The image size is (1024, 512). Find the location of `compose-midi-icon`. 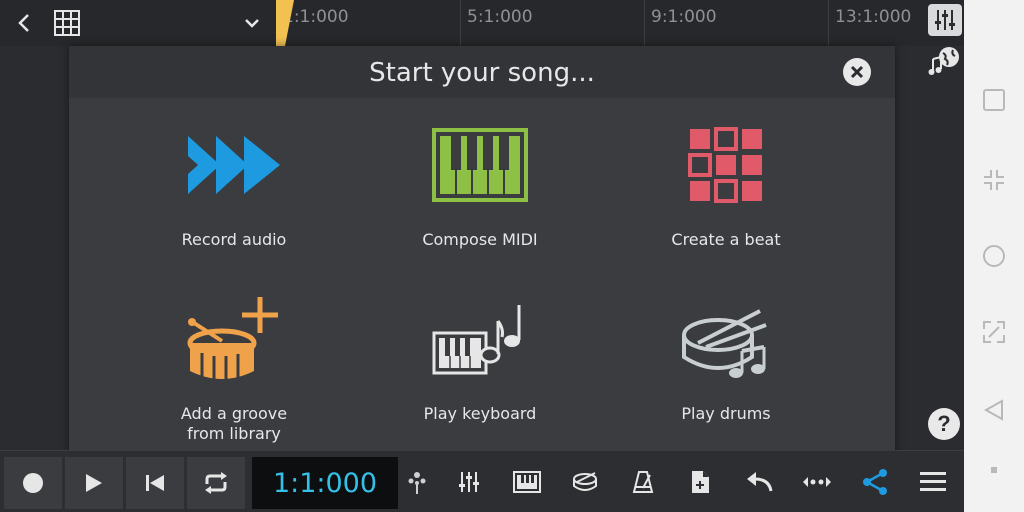

compose-midi-icon is located at coordinates (480, 165).